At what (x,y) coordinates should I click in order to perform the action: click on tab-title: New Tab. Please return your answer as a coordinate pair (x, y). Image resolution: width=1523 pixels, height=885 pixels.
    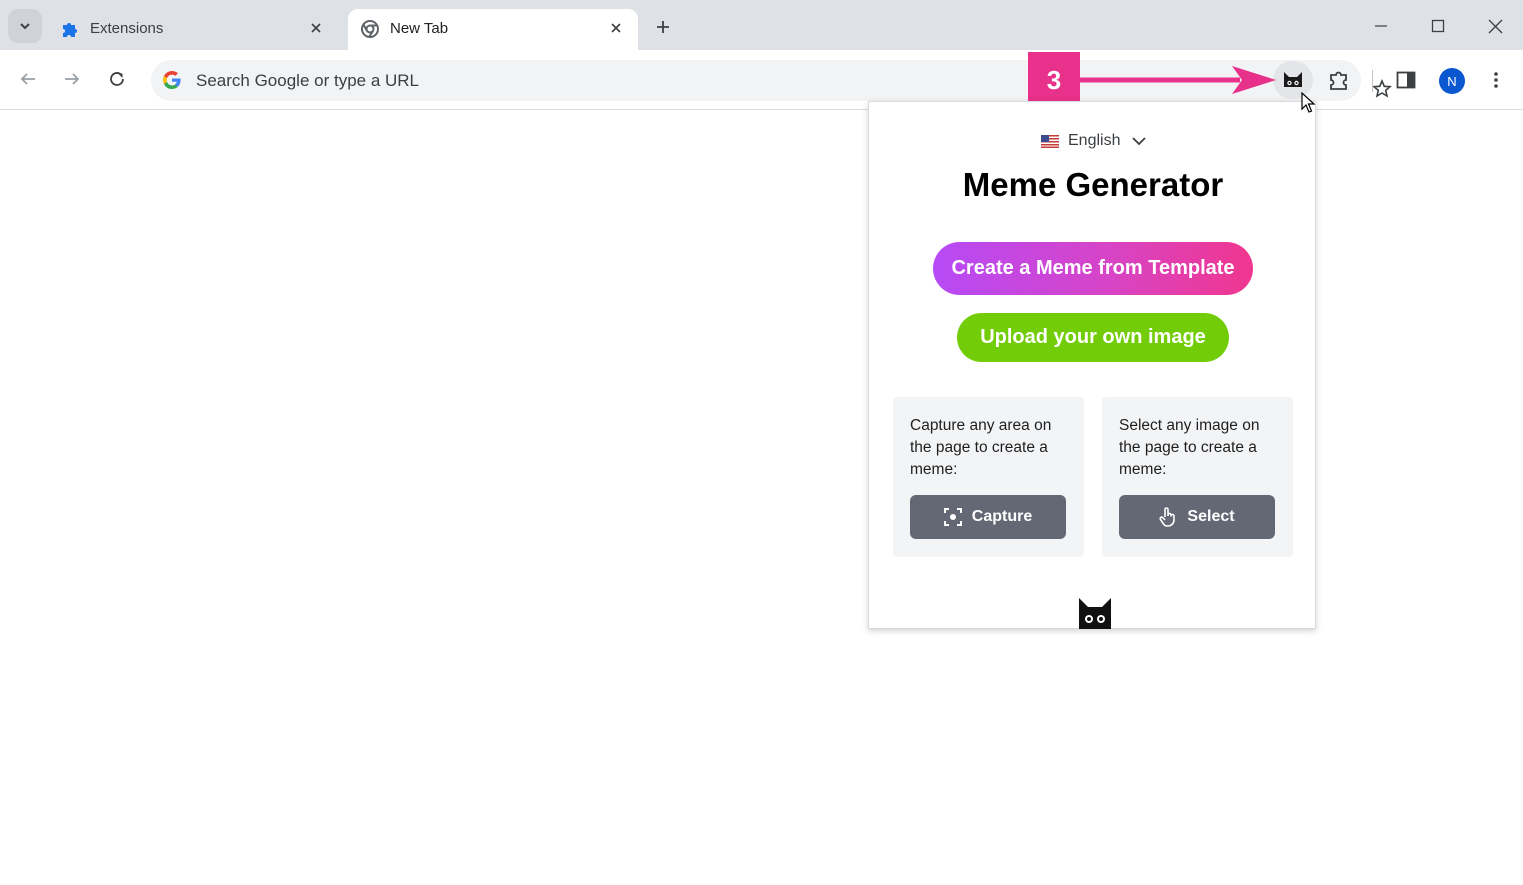
    Looking at the image, I should click on (419, 28).